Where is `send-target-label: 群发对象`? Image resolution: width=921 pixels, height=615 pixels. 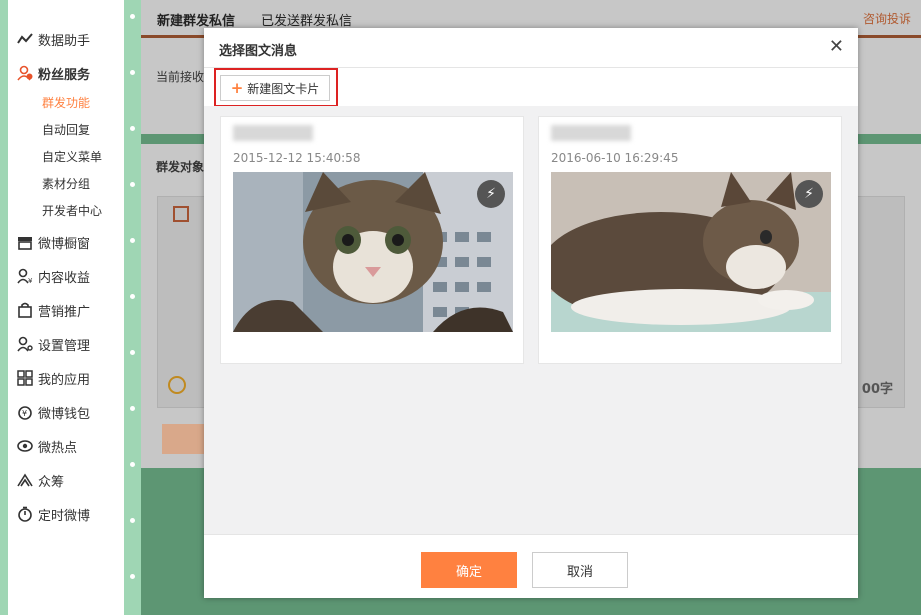 send-target-label: 群发对象 is located at coordinates (180, 167).